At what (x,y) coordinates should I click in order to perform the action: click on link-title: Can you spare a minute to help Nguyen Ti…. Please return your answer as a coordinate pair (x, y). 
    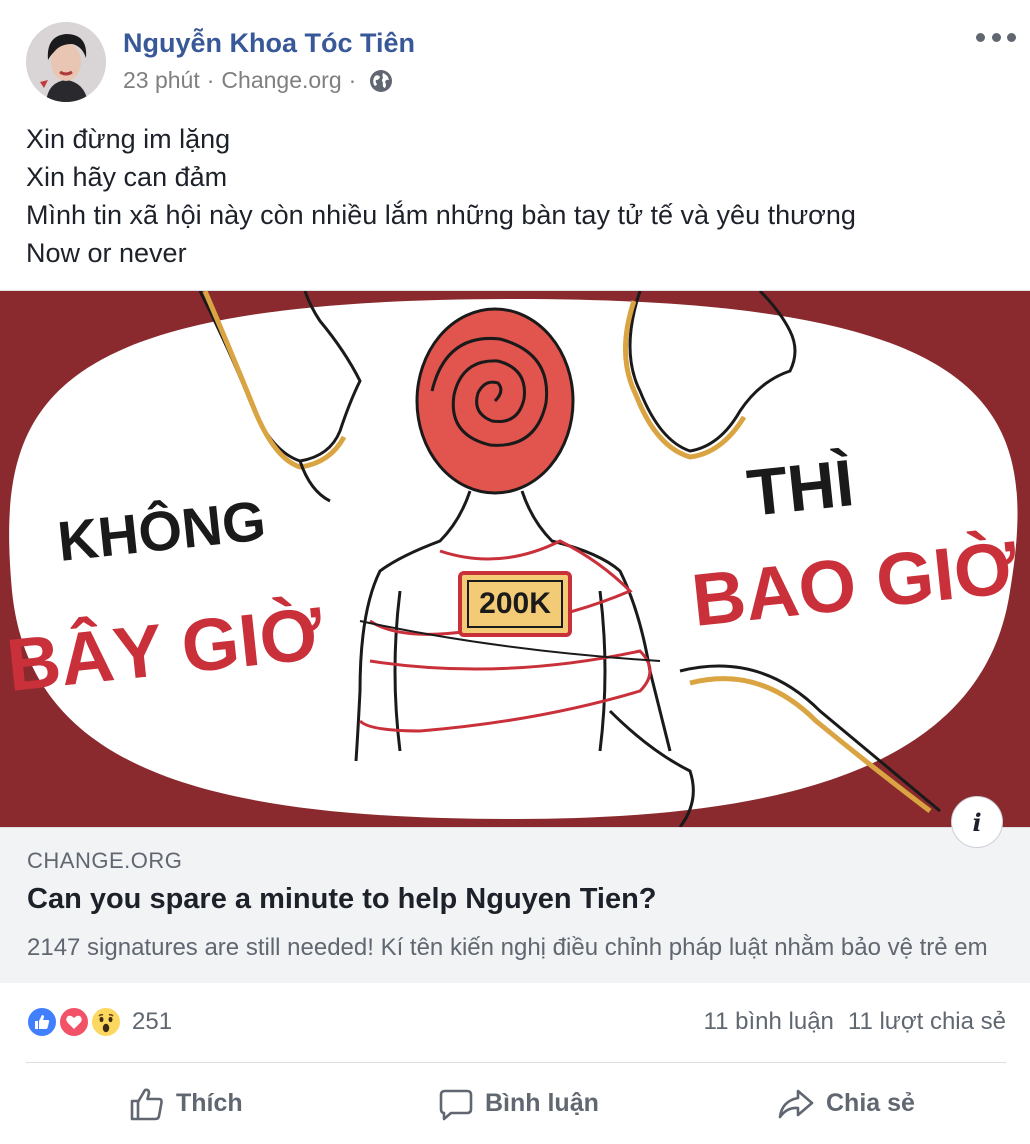
    Looking at the image, I should click on (342, 899).